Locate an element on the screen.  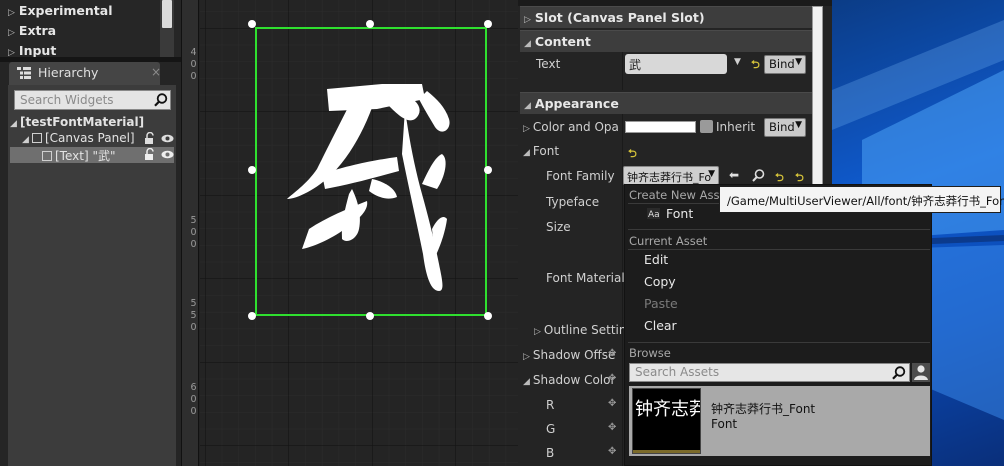
palette-category-label: Experimental is located at coordinates (65, 10).